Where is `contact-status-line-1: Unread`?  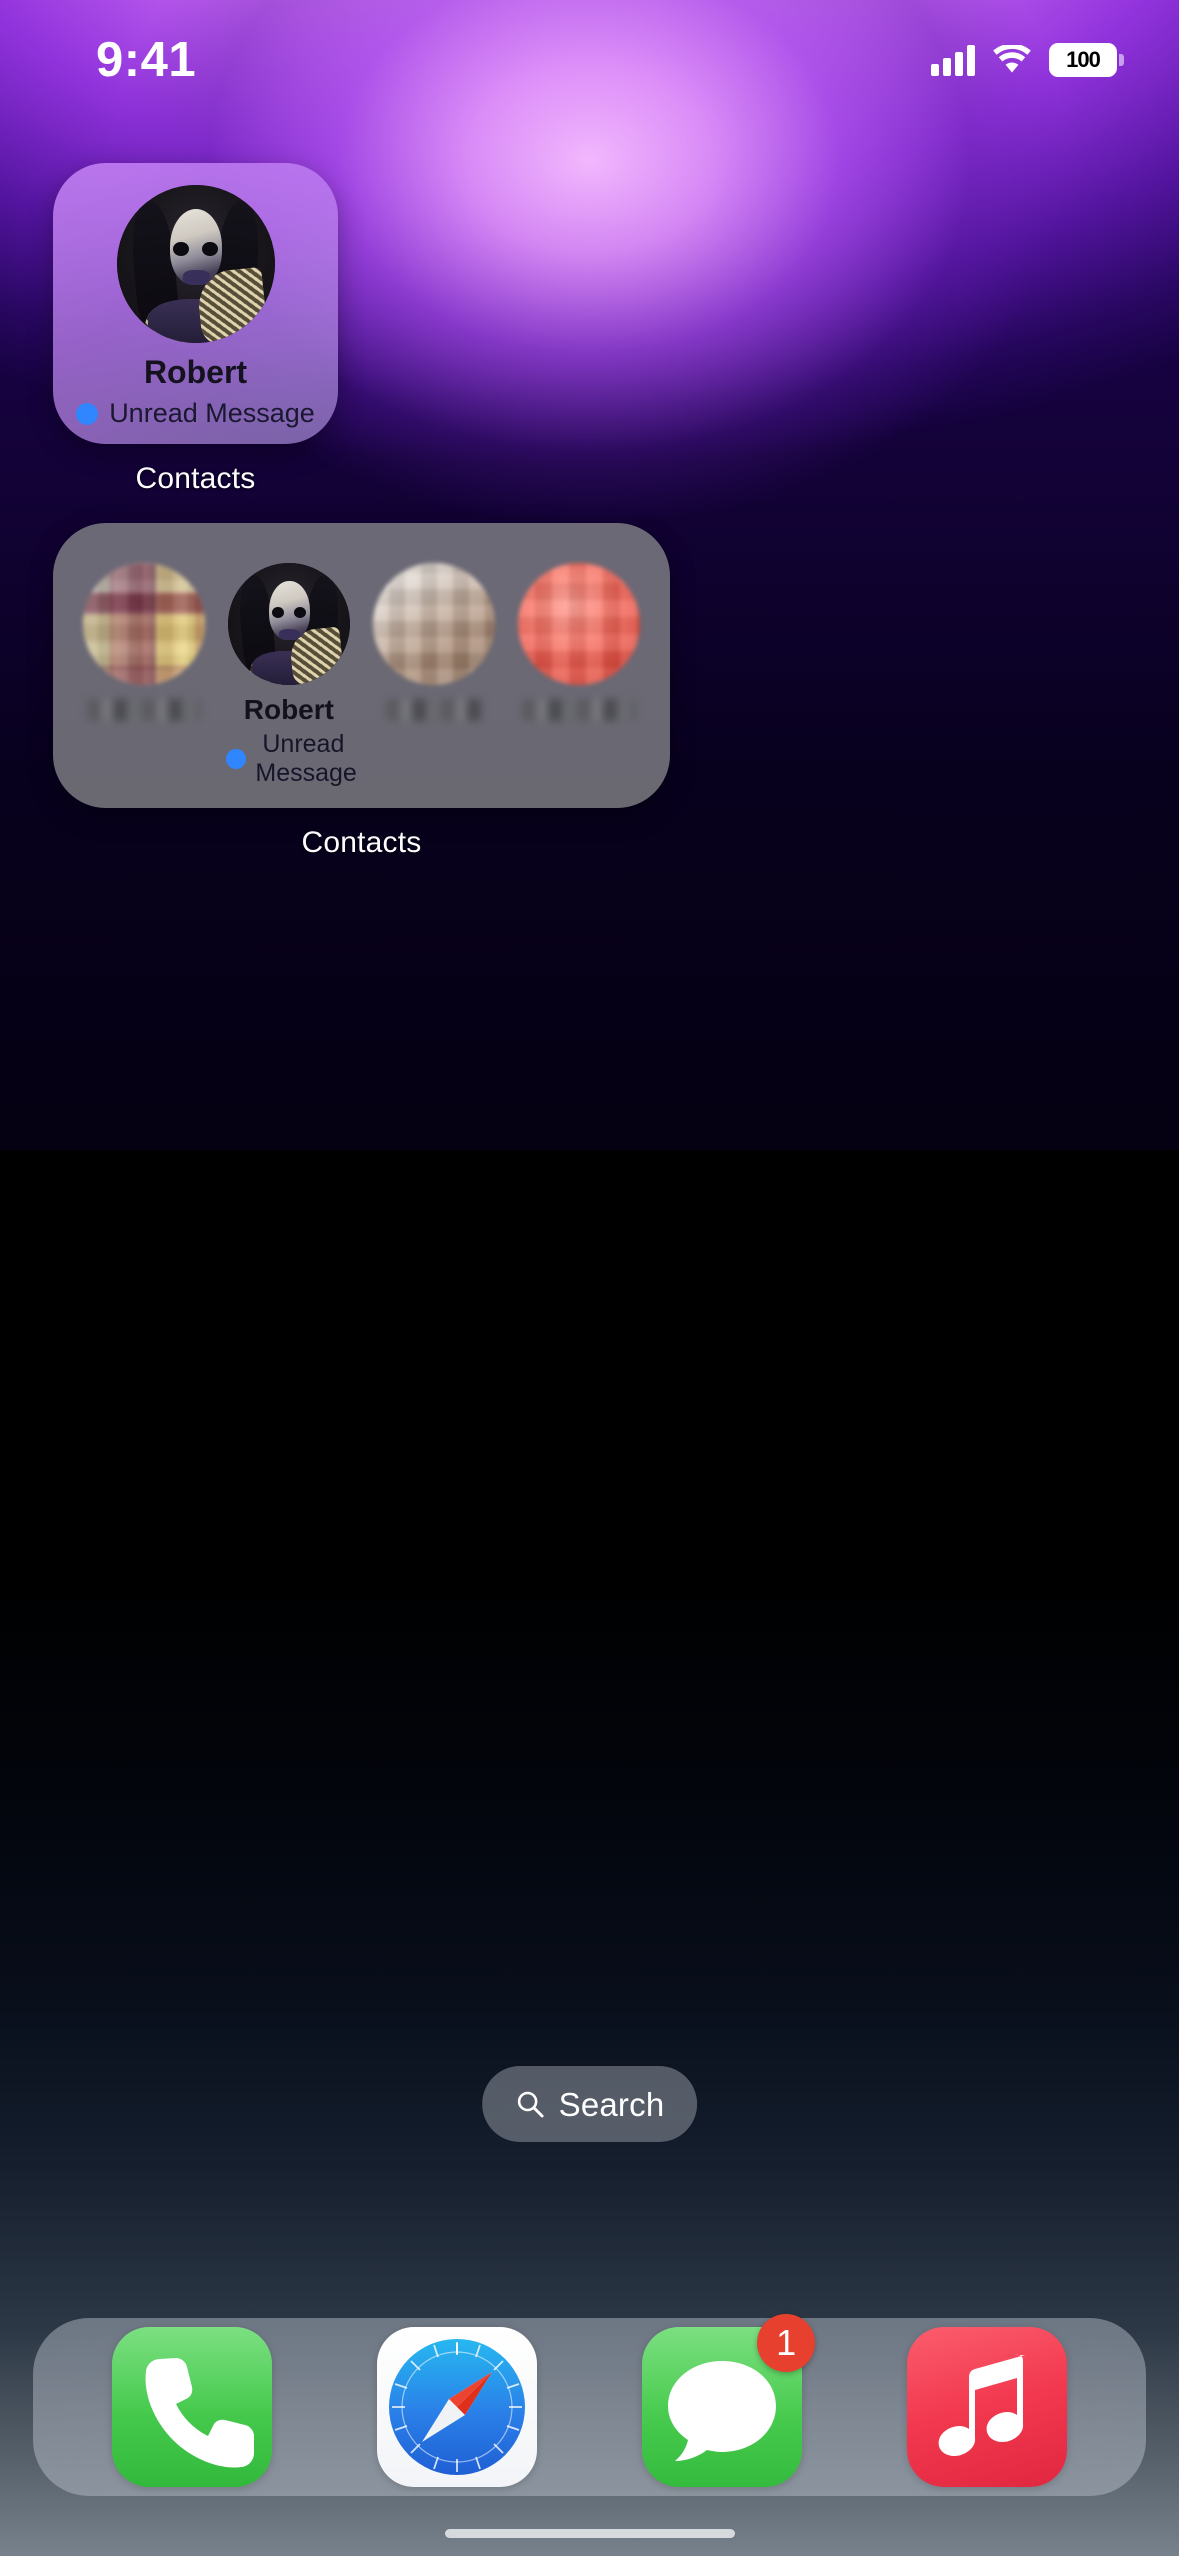
contact-status-line-1: Unread is located at coordinates (303, 744).